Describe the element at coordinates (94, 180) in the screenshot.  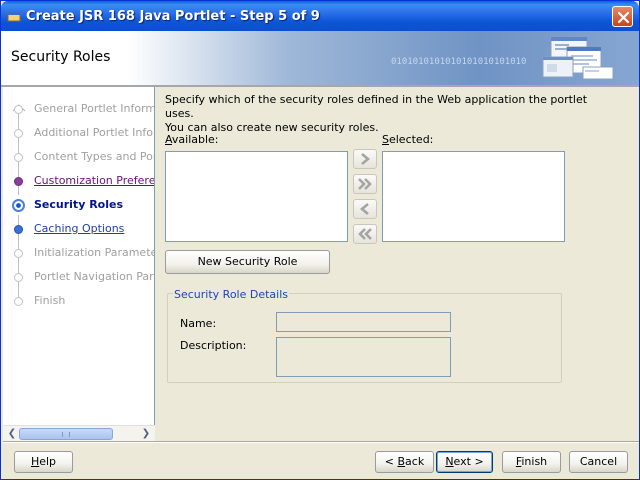
I see `nav-step-label: Customization Preferences` at that location.